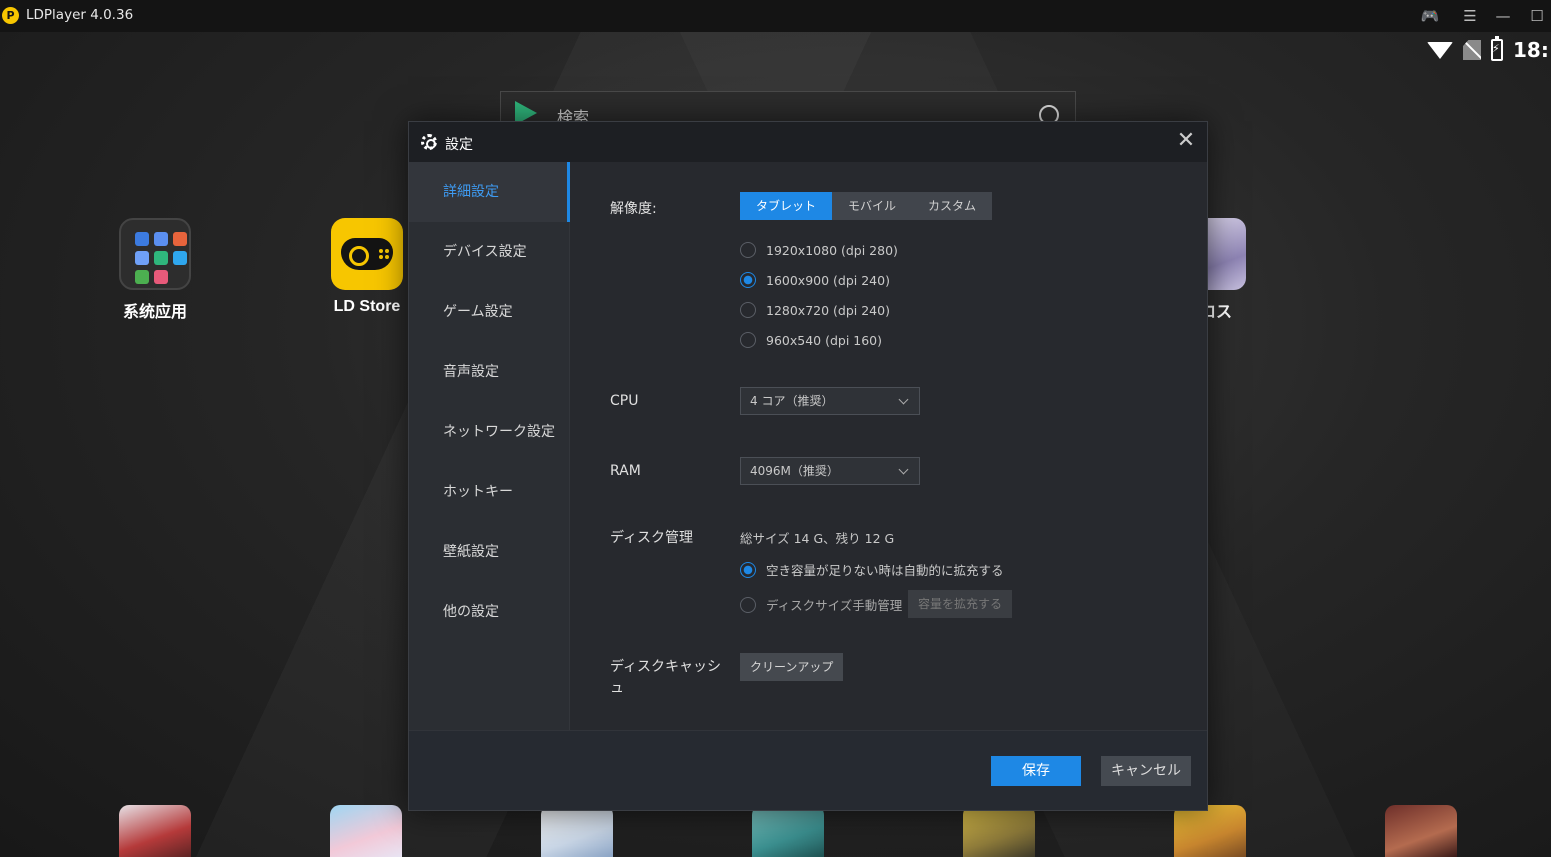 The width and height of the screenshot is (1551, 857). I want to click on save-button: 保存, so click(1036, 771).